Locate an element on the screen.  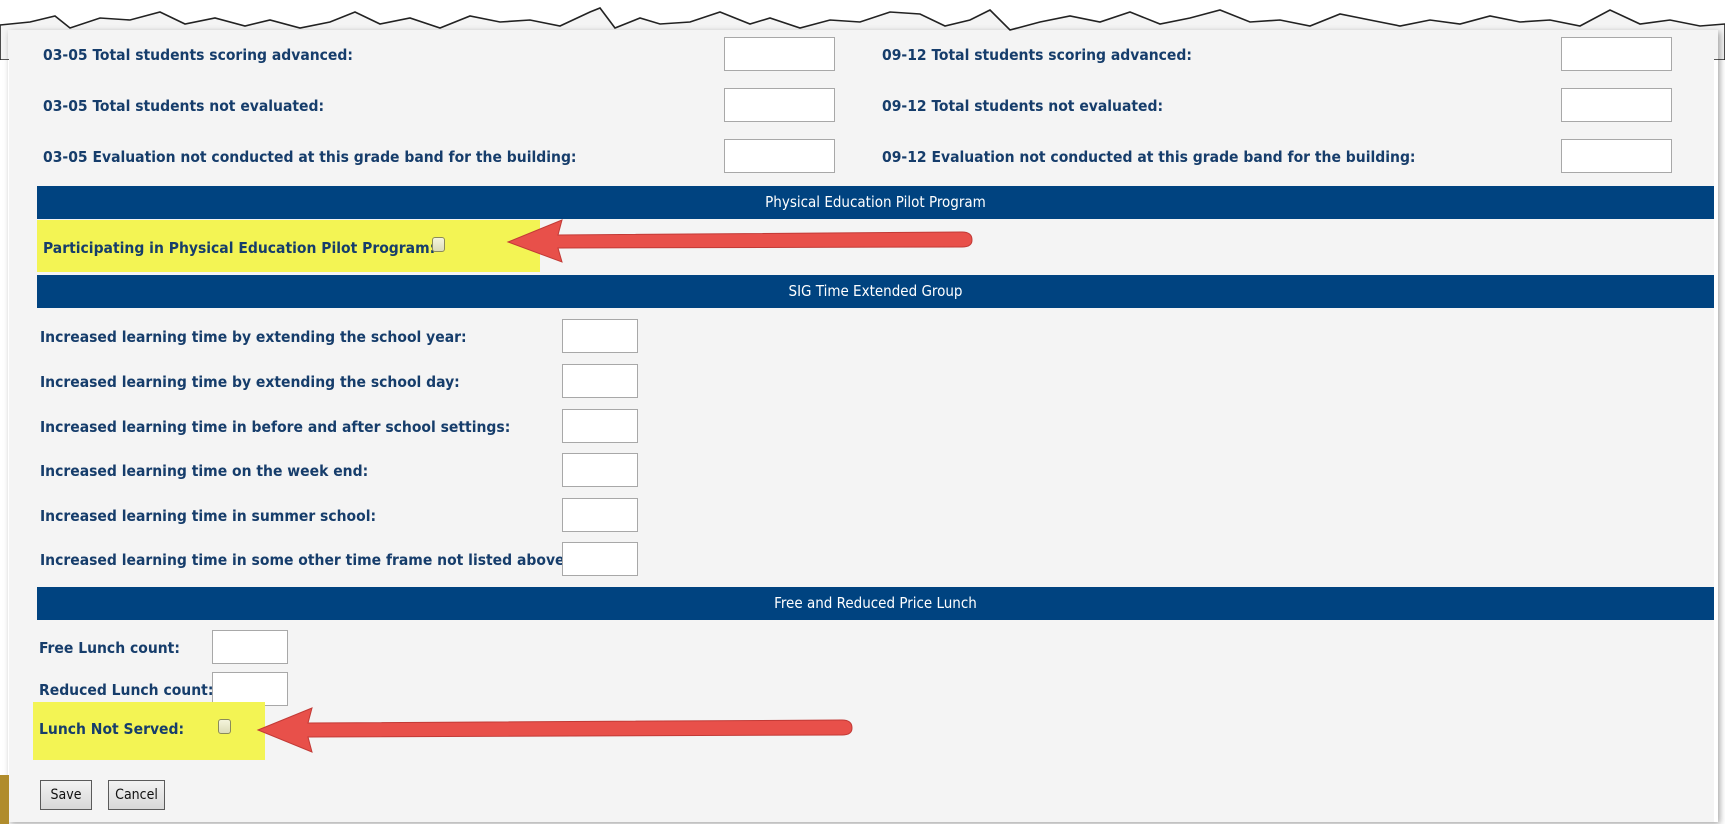
cancel-button: Cancel is located at coordinates (136, 795).